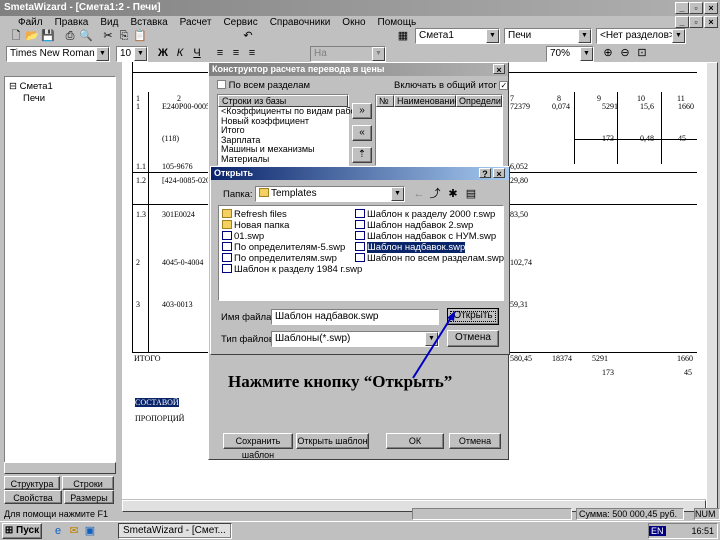  What do you see at coordinates (702, 531) in the screenshot?
I see `clock: 16:51` at bounding box center [702, 531].